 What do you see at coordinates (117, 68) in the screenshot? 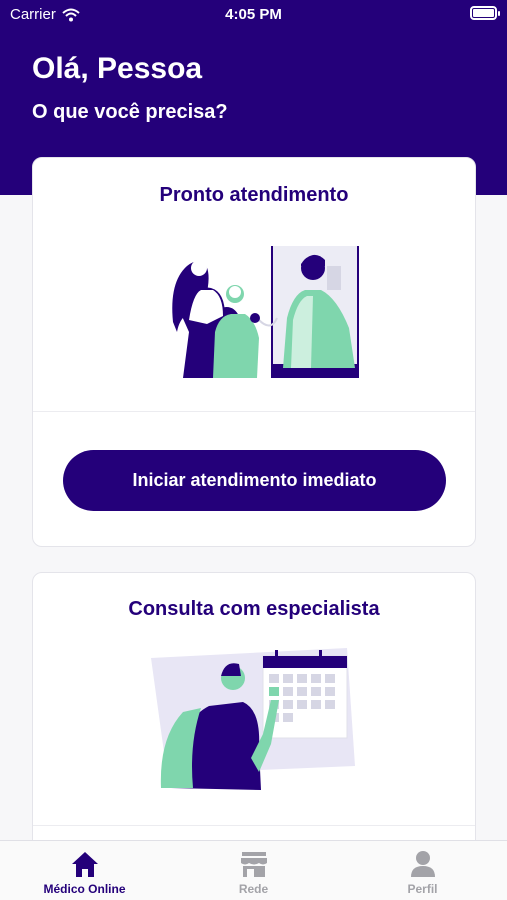
I see `greeting-title: Olá, Pessoa` at bounding box center [117, 68].